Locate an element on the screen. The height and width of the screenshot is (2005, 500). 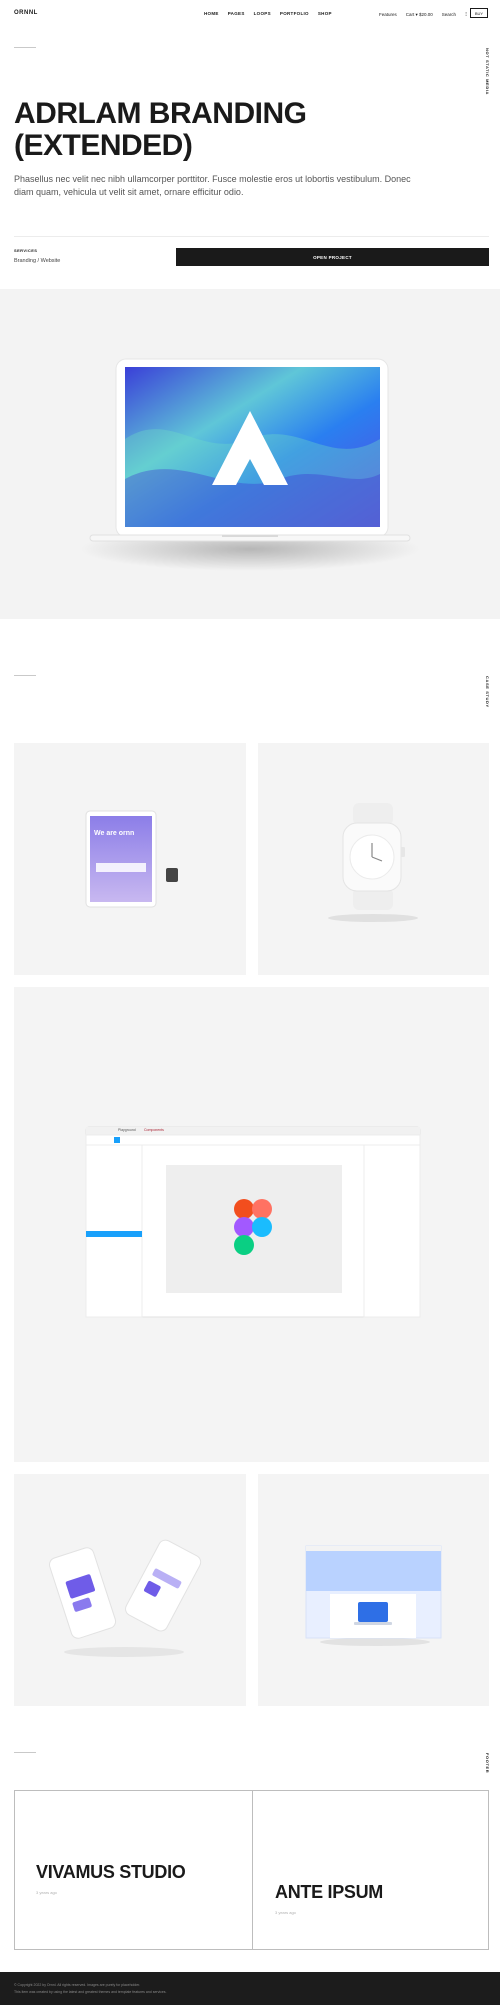
tablet-mockup is located at coordinates (131, 859).